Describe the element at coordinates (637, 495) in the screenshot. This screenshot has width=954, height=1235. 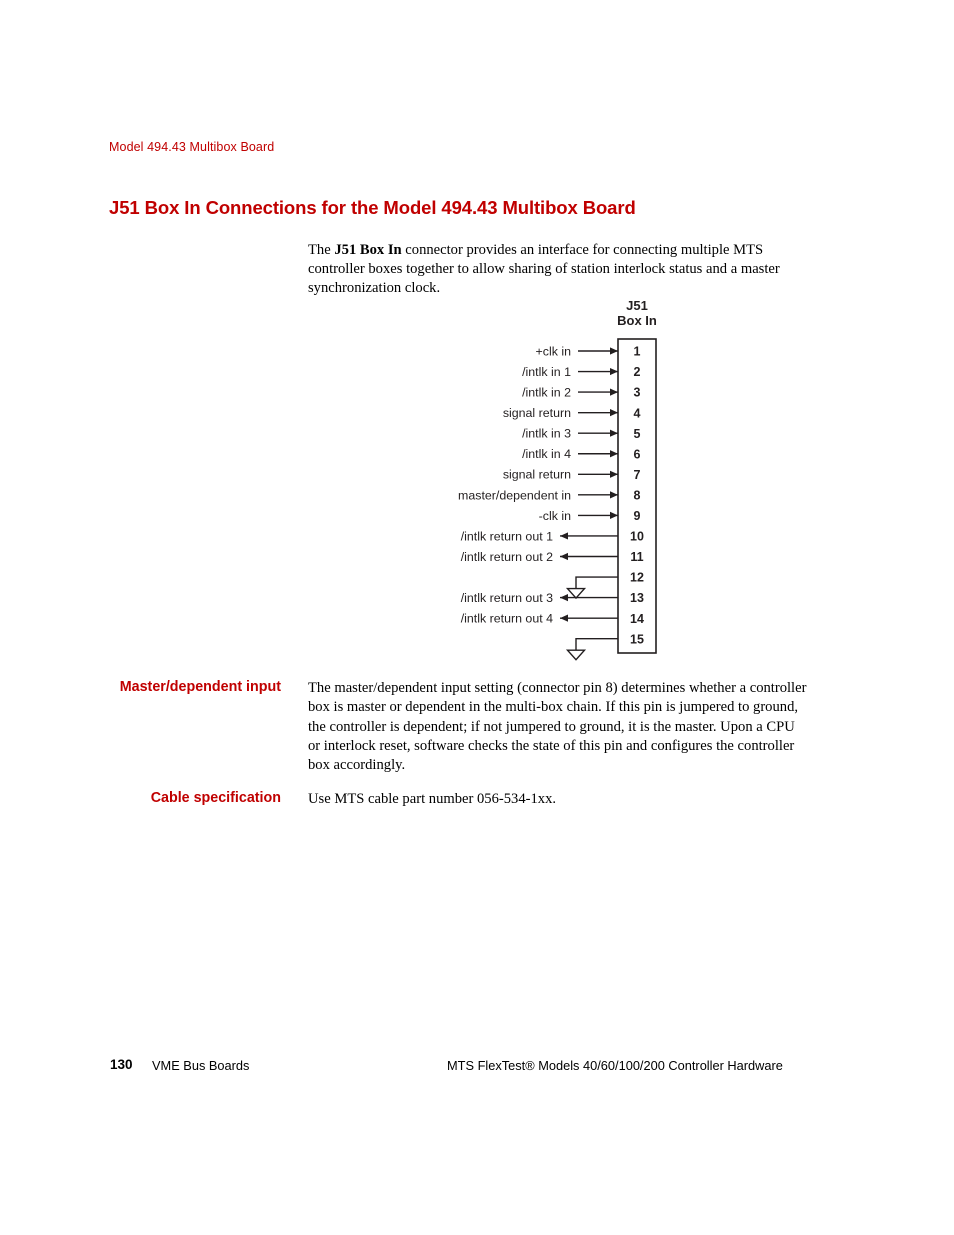
I see `pin-number: 8` at that location.